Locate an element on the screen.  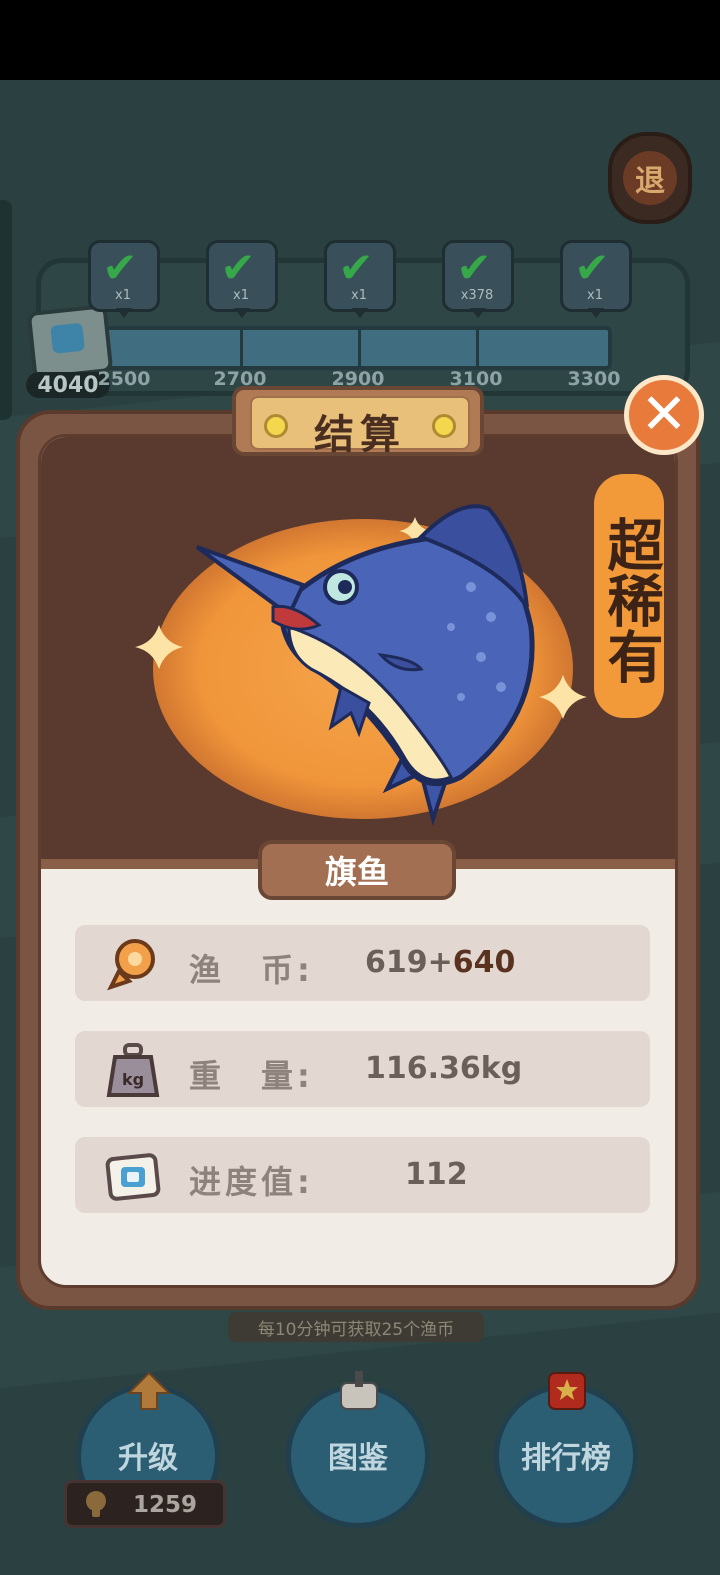
progress-fill is located at coordinates (356, 348).